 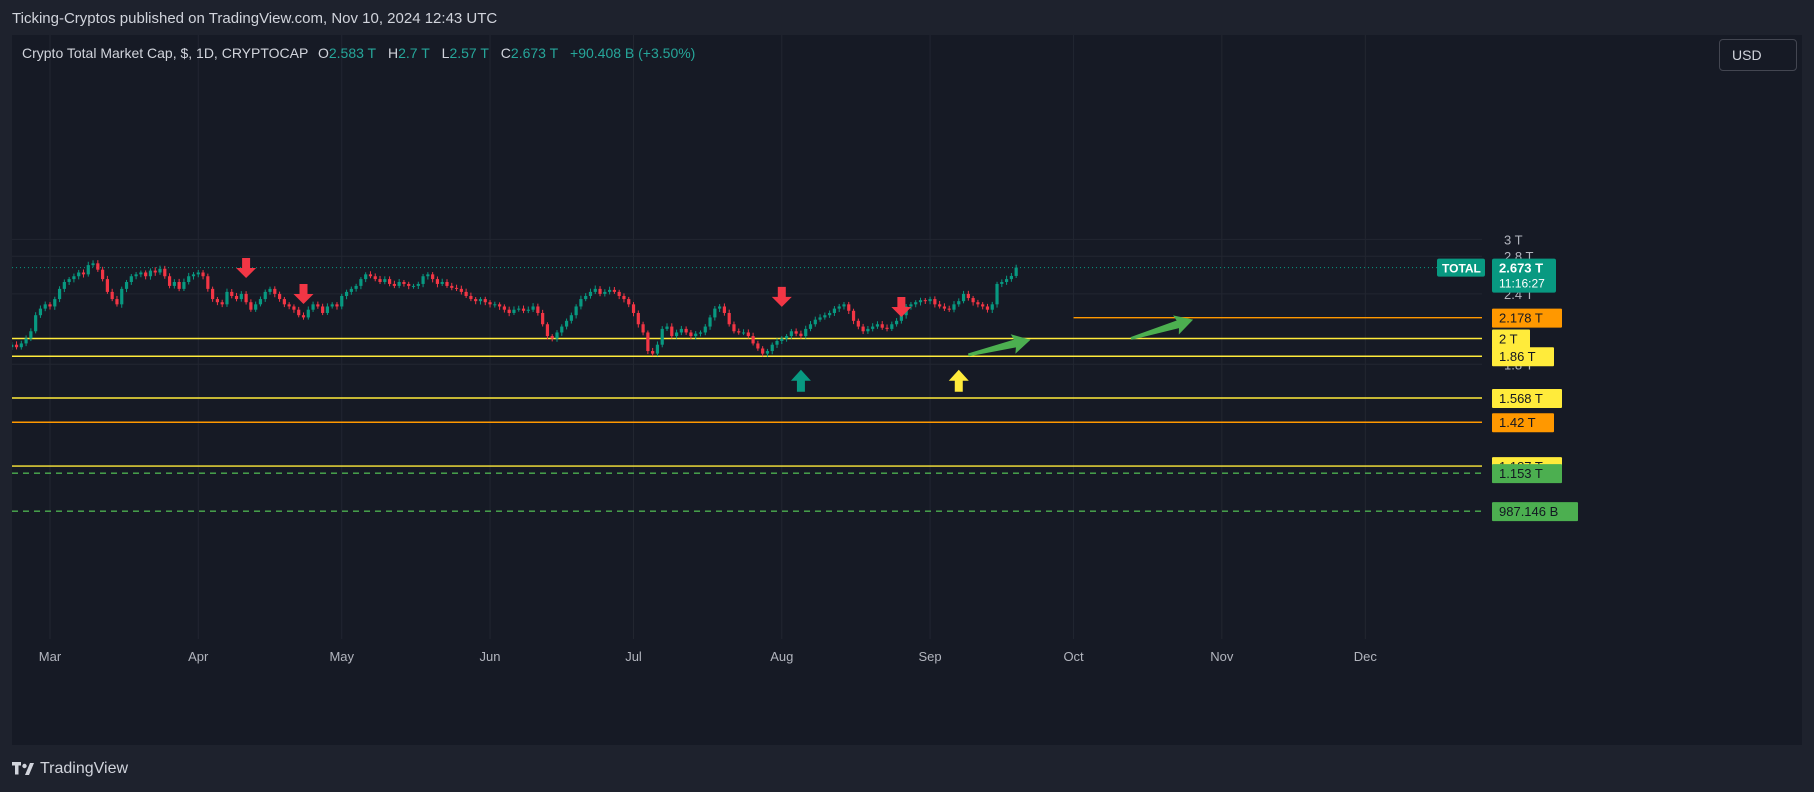 I want to click on x-tick-label: Apr, so click(x=198, y=656).